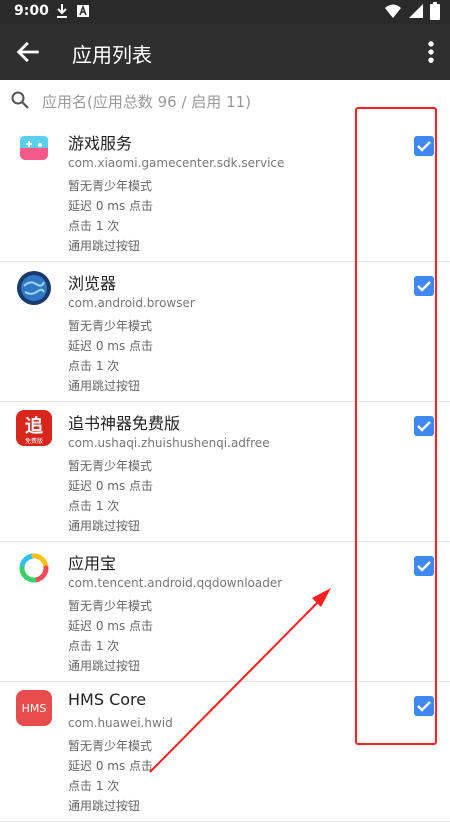 This screenshot has height=822, width=450. Describe the element at coordinates (28, 52) in the screenshot. I see `arrow-left-icon` at that location.